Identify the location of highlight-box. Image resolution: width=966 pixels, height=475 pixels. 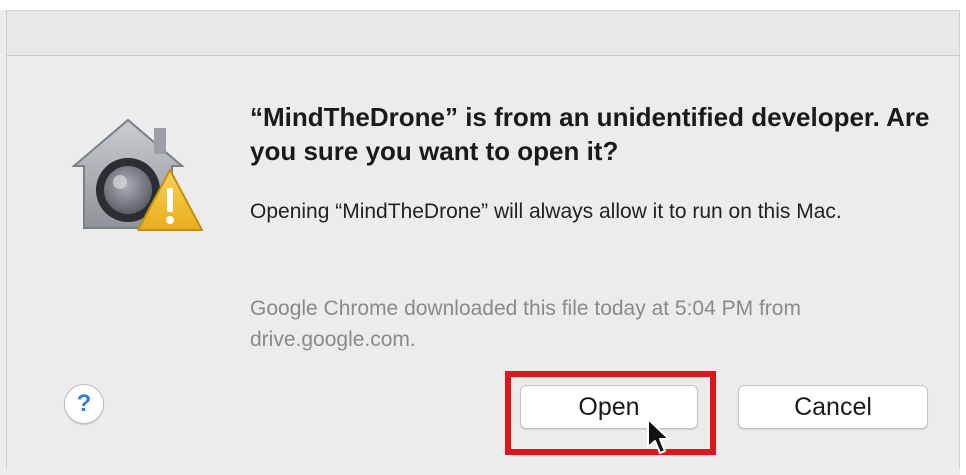
(610, 413).